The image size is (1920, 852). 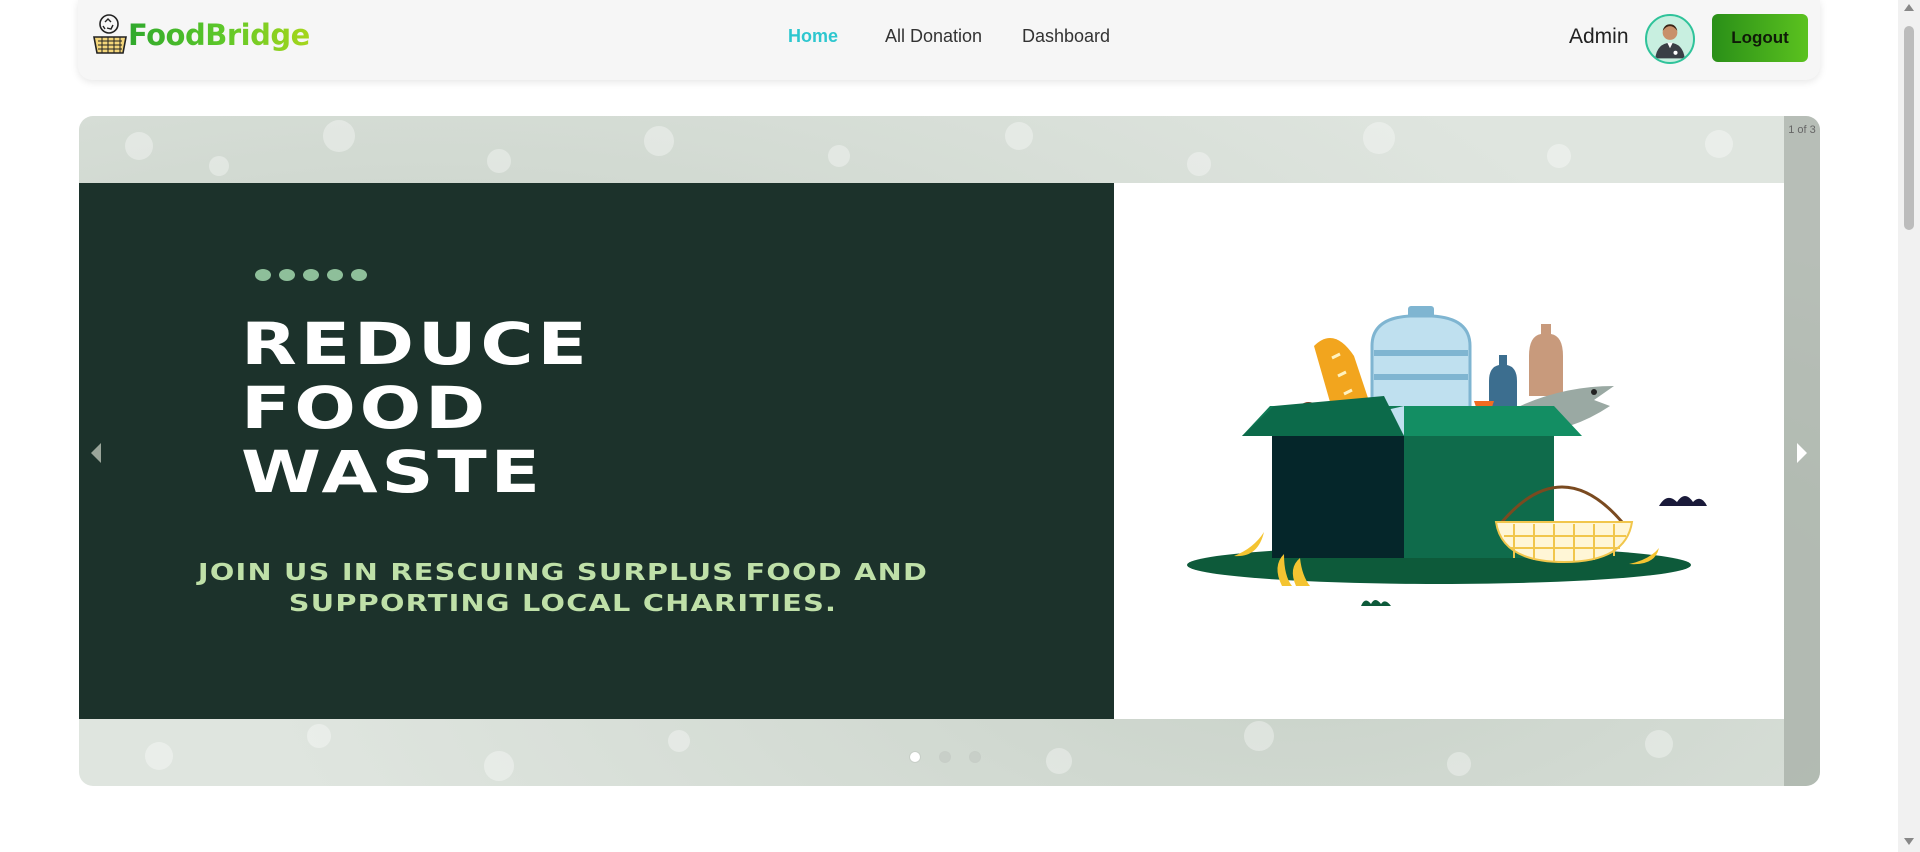 What do you see at coordinates (365, 408) in the screenshot?
I see `headline-line-2: FOOD` at bounding box center [365, 408].